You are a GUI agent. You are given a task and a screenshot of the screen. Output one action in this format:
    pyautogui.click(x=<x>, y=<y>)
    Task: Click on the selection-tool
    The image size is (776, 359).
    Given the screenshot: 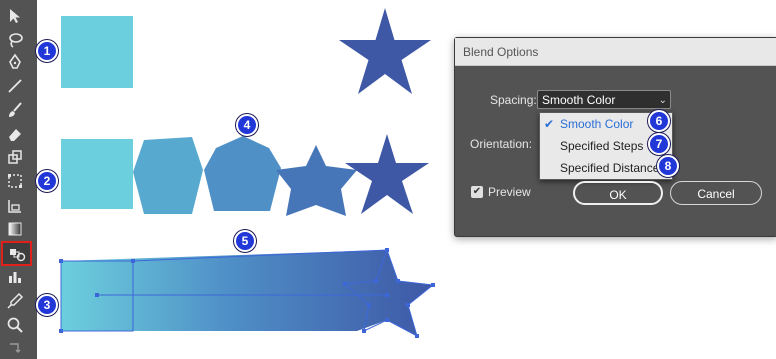 What is the action you would take?
    pyautogui.click(x=15, y=16)
    